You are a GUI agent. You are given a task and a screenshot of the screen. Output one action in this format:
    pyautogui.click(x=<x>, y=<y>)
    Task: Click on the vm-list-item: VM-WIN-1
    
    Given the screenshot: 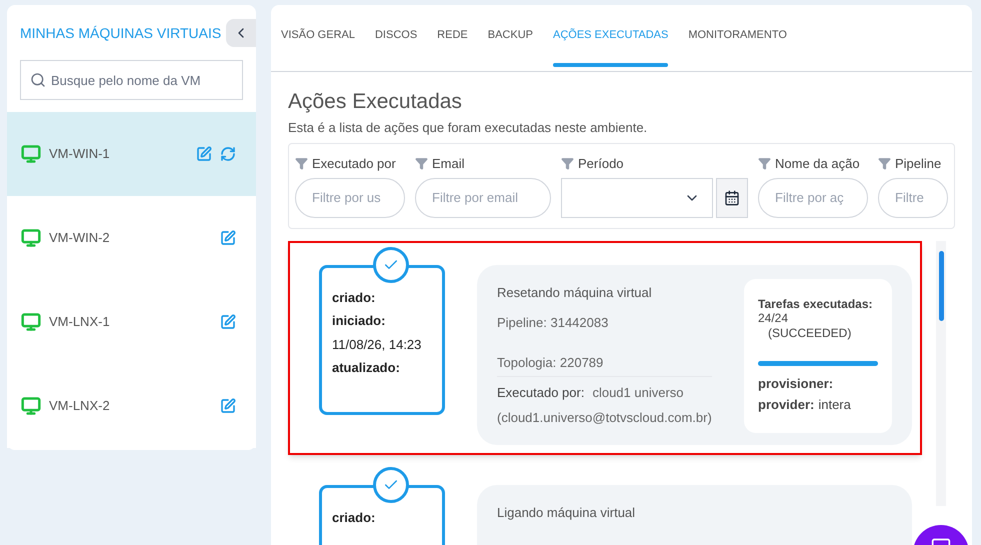 What is the action you would take?
    pyautogui.click(x=131, y=154)
    